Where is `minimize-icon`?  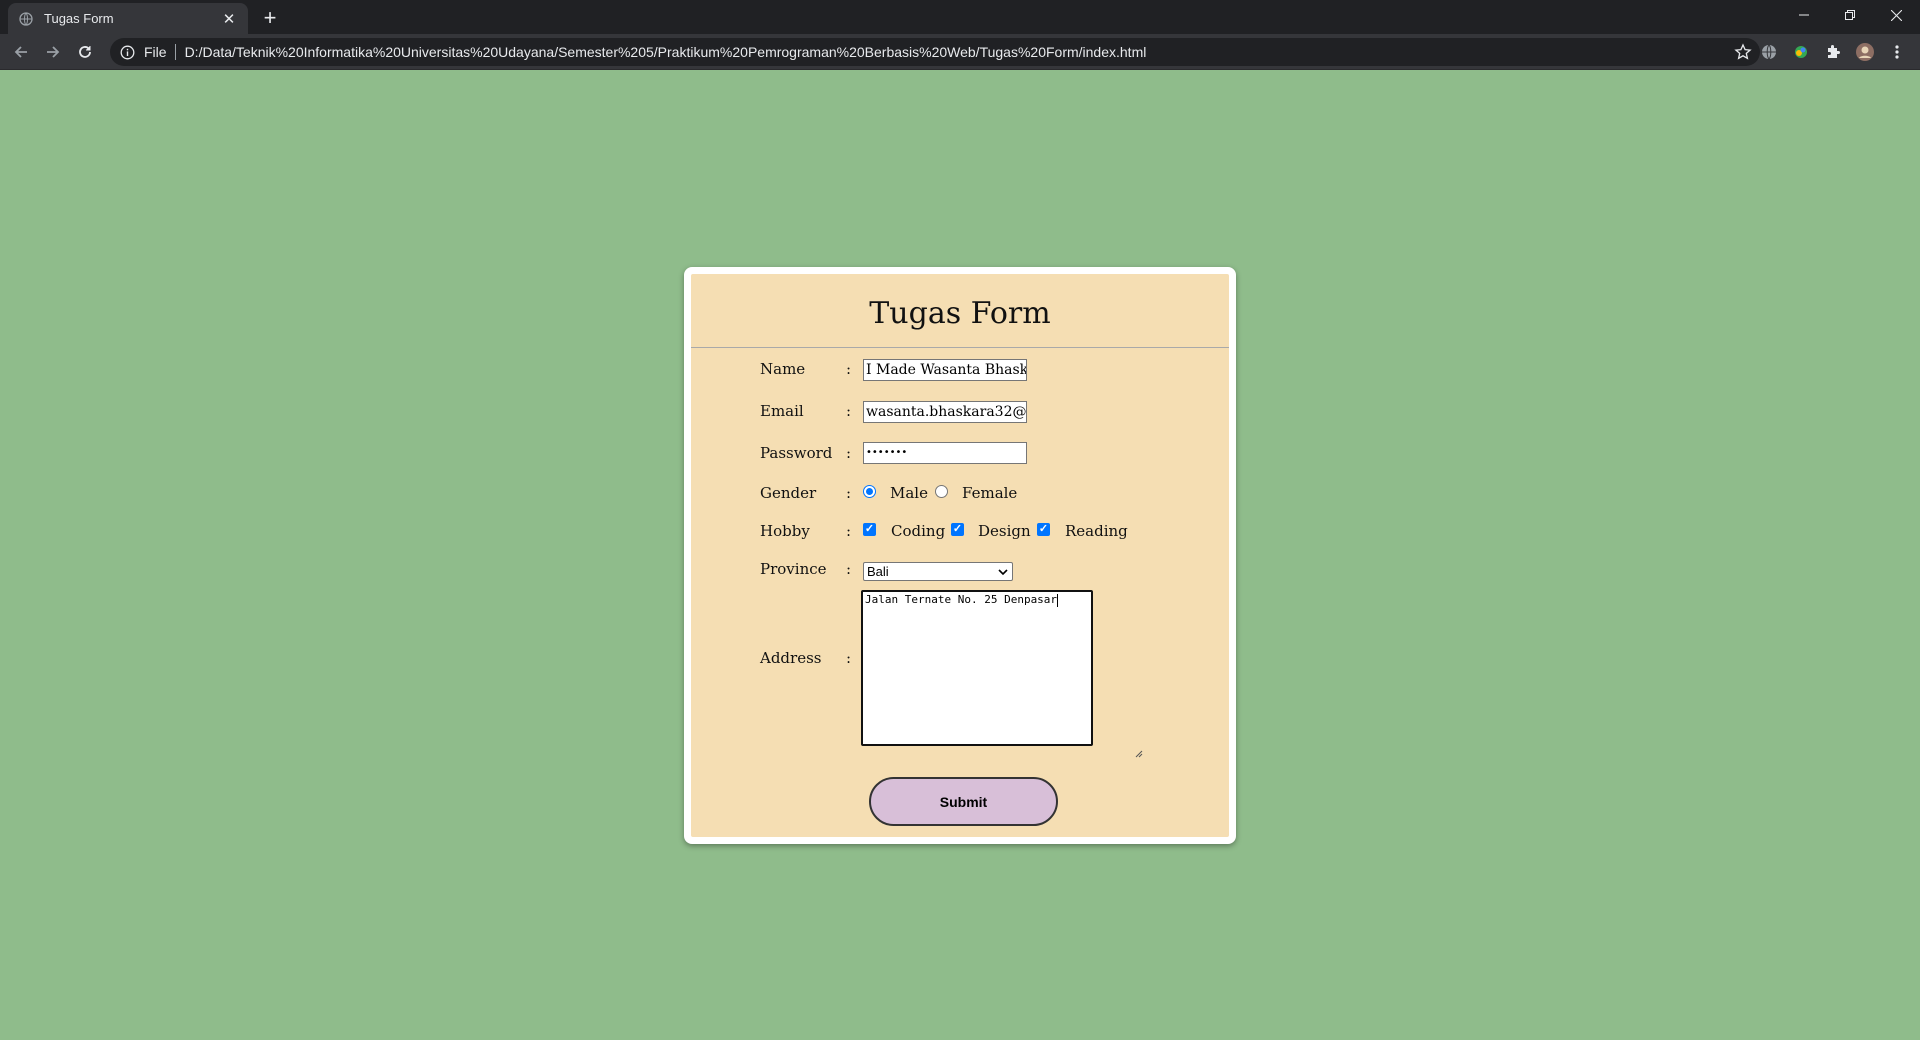
minimize-icon is located at coordinates (1804, 15).